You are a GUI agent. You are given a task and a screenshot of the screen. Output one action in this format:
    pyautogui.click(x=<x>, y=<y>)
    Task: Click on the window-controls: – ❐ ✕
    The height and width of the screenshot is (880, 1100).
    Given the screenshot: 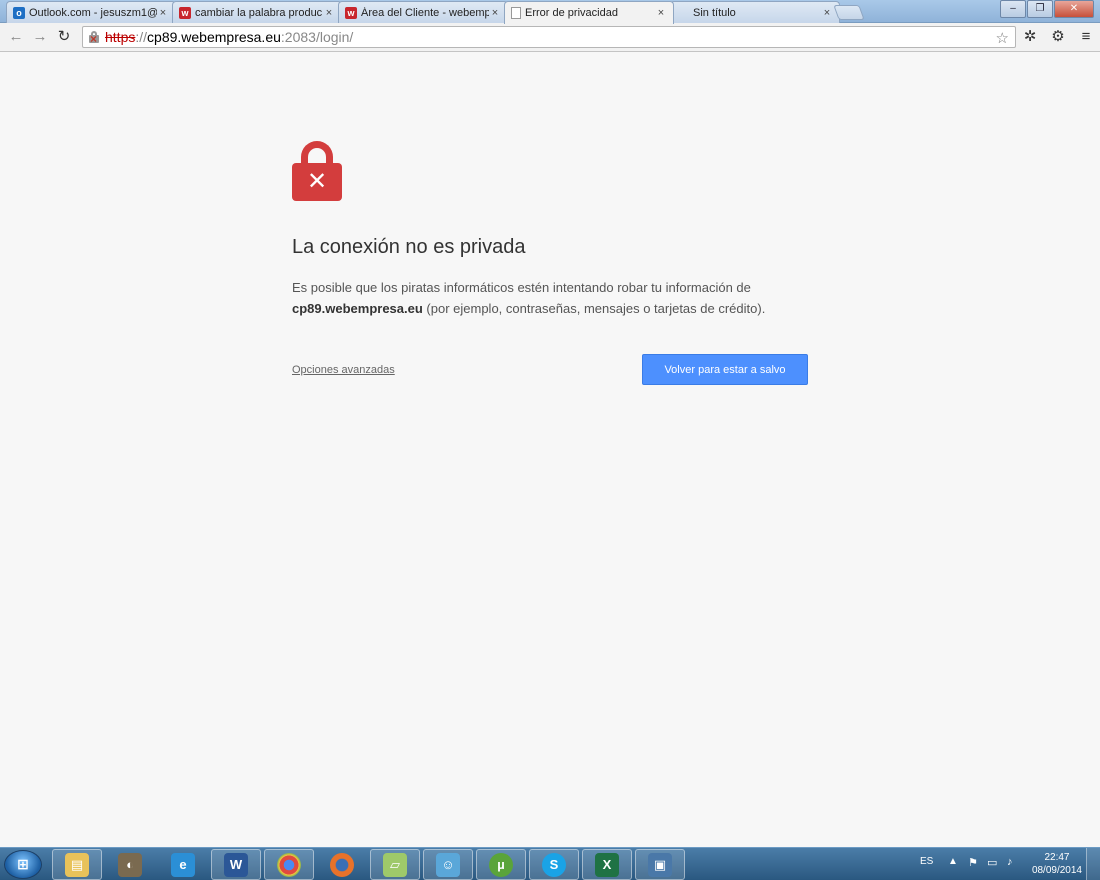 What is the action you would take?
    pyautogui.click(x=1047, y=9)
    